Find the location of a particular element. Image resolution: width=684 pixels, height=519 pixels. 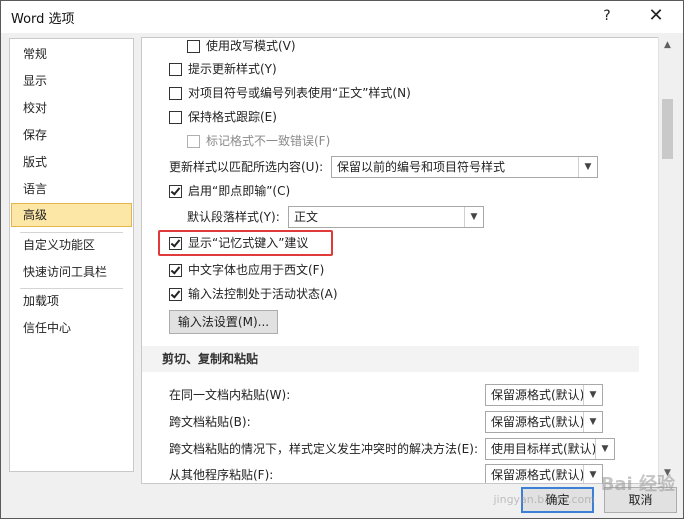

highlight-box is located at coordinates (245, 243).